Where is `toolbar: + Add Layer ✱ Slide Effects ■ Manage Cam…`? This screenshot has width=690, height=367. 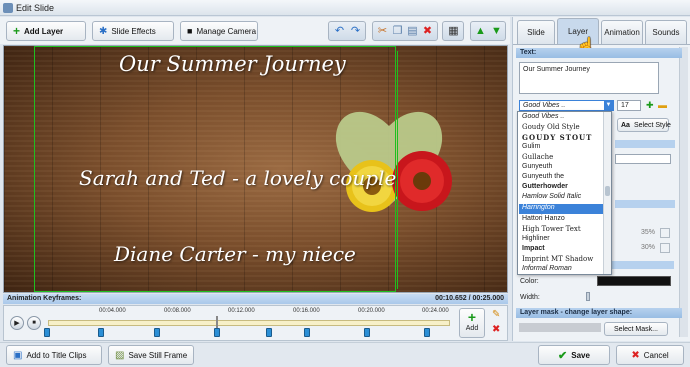
toolbar: + Add Layer ✱ Slide Effects ■ Manage Cam… is located at coordinates (255, 30).